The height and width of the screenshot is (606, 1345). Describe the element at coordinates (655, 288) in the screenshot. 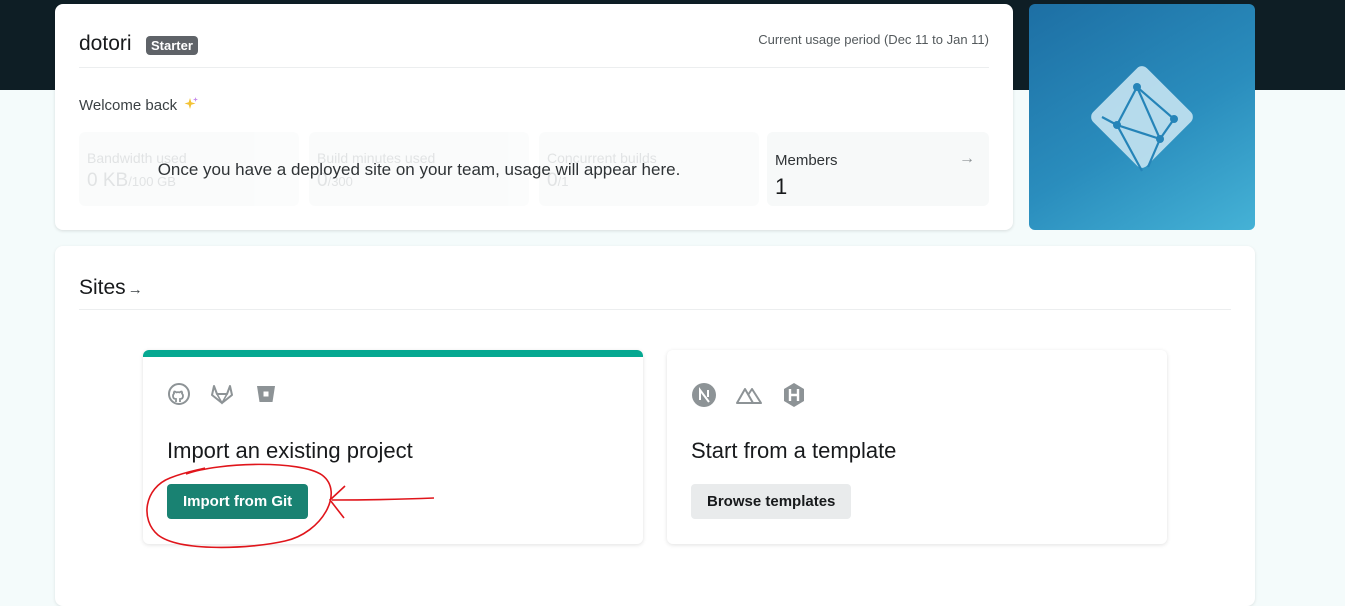

I see `sites-title-link: Sites →` at that location.